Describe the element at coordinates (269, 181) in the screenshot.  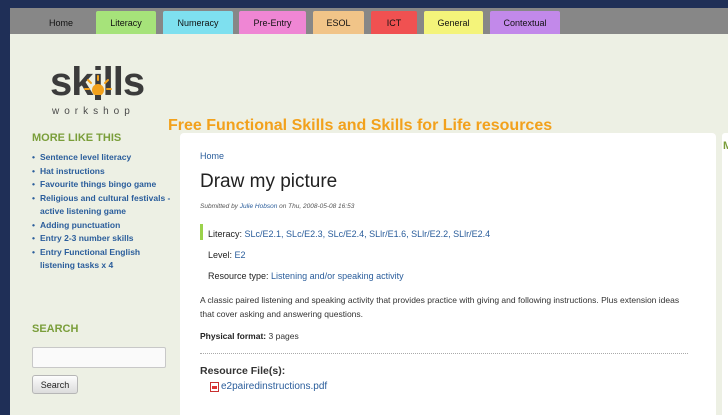
I see `page-title: Draw my picture` at that location.